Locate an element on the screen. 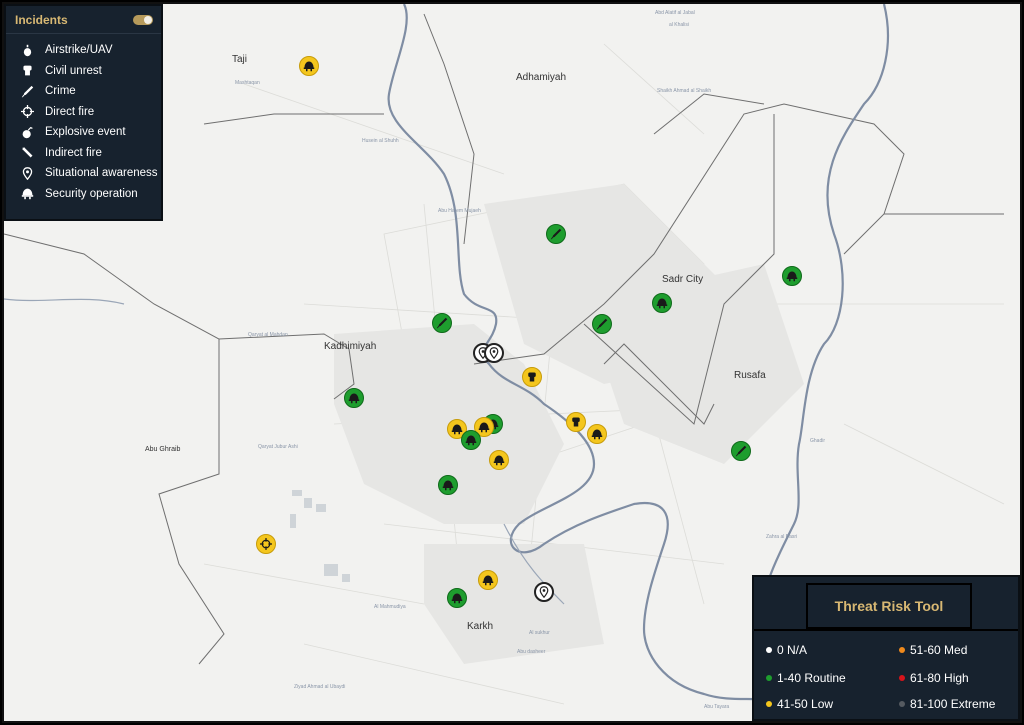 The image size is (1024, 725). legend-label: 81-100 Extreme is located at coordinates (953, 704).